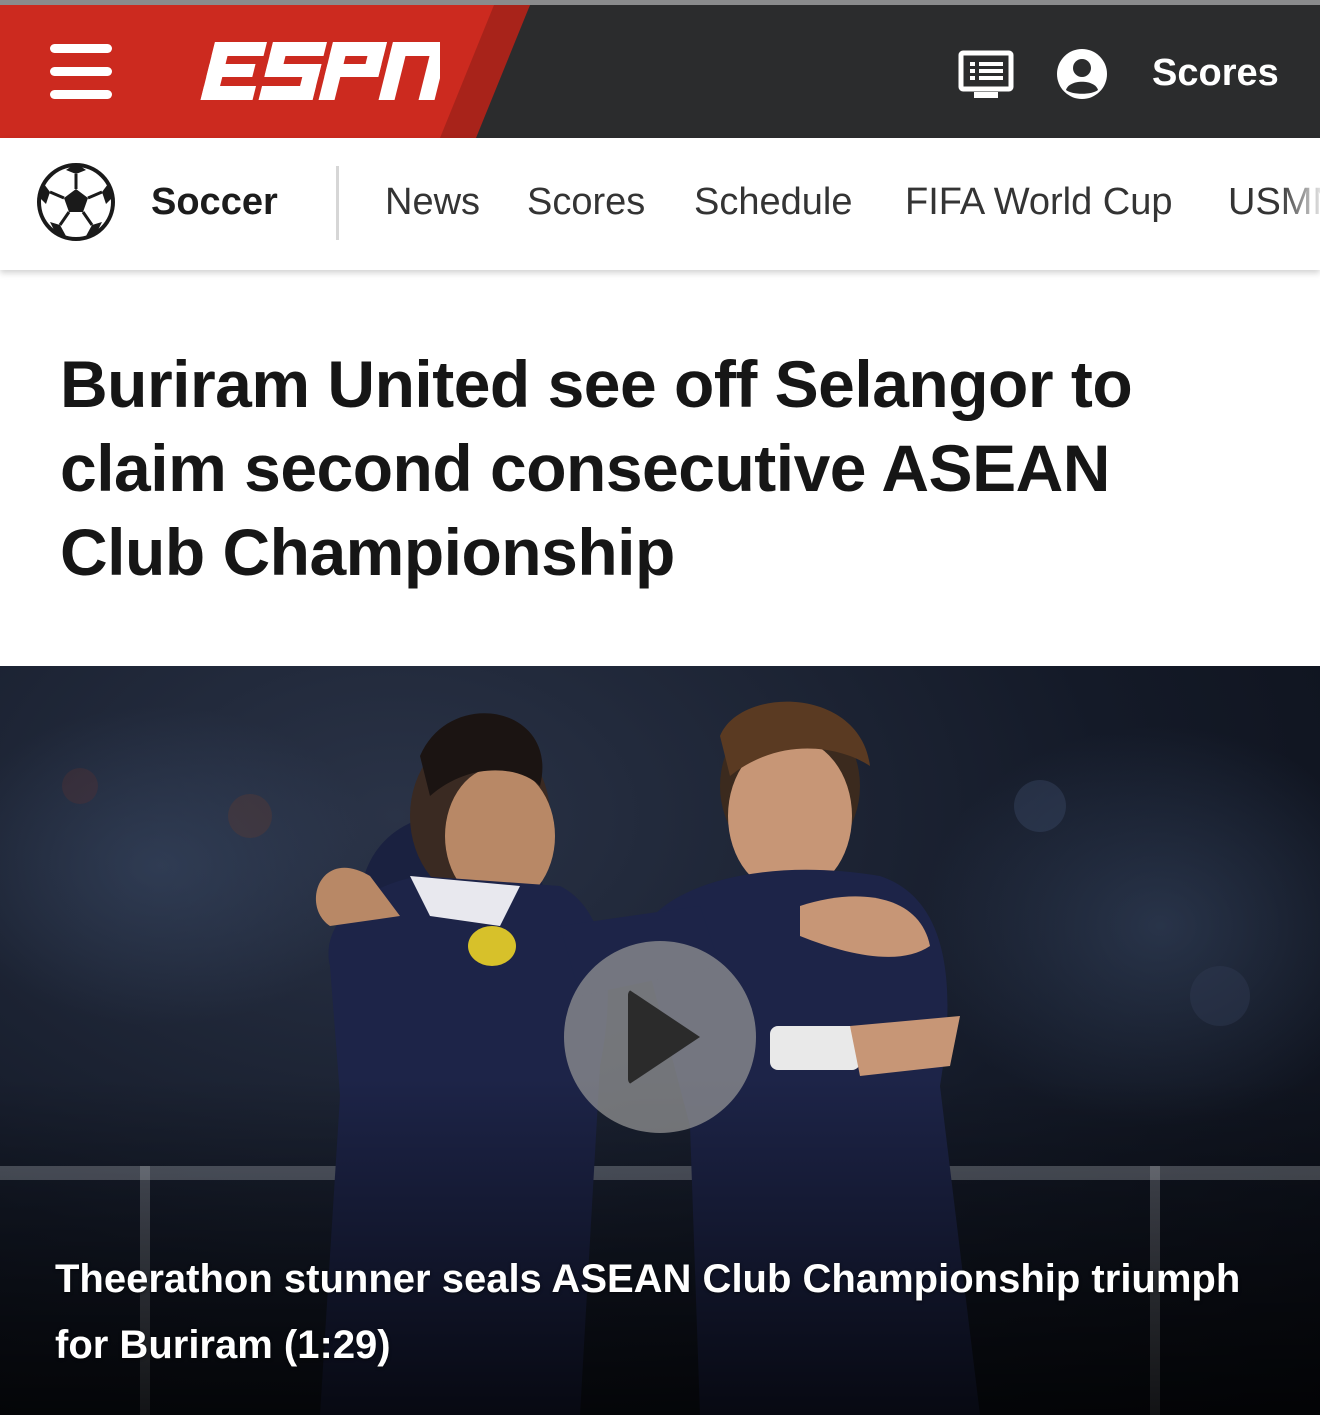 This screenshot has width=1320, height=1415. I want to click on espn-logo, so click(320, 71).